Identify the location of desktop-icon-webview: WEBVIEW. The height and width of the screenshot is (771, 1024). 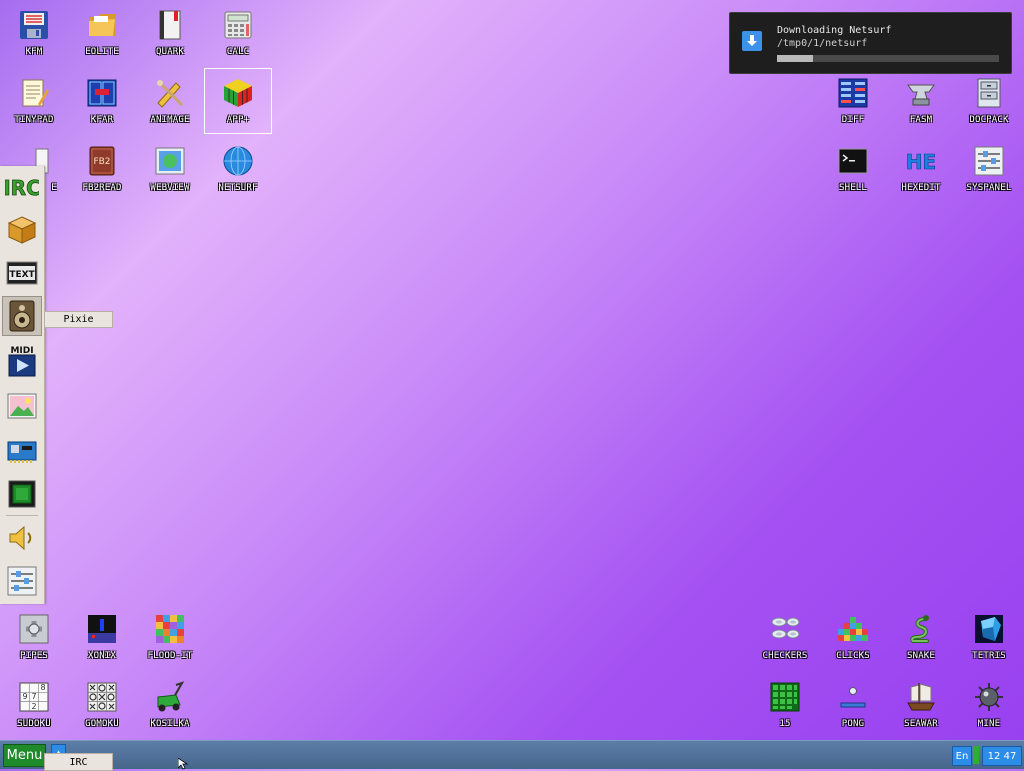
(170, 169).